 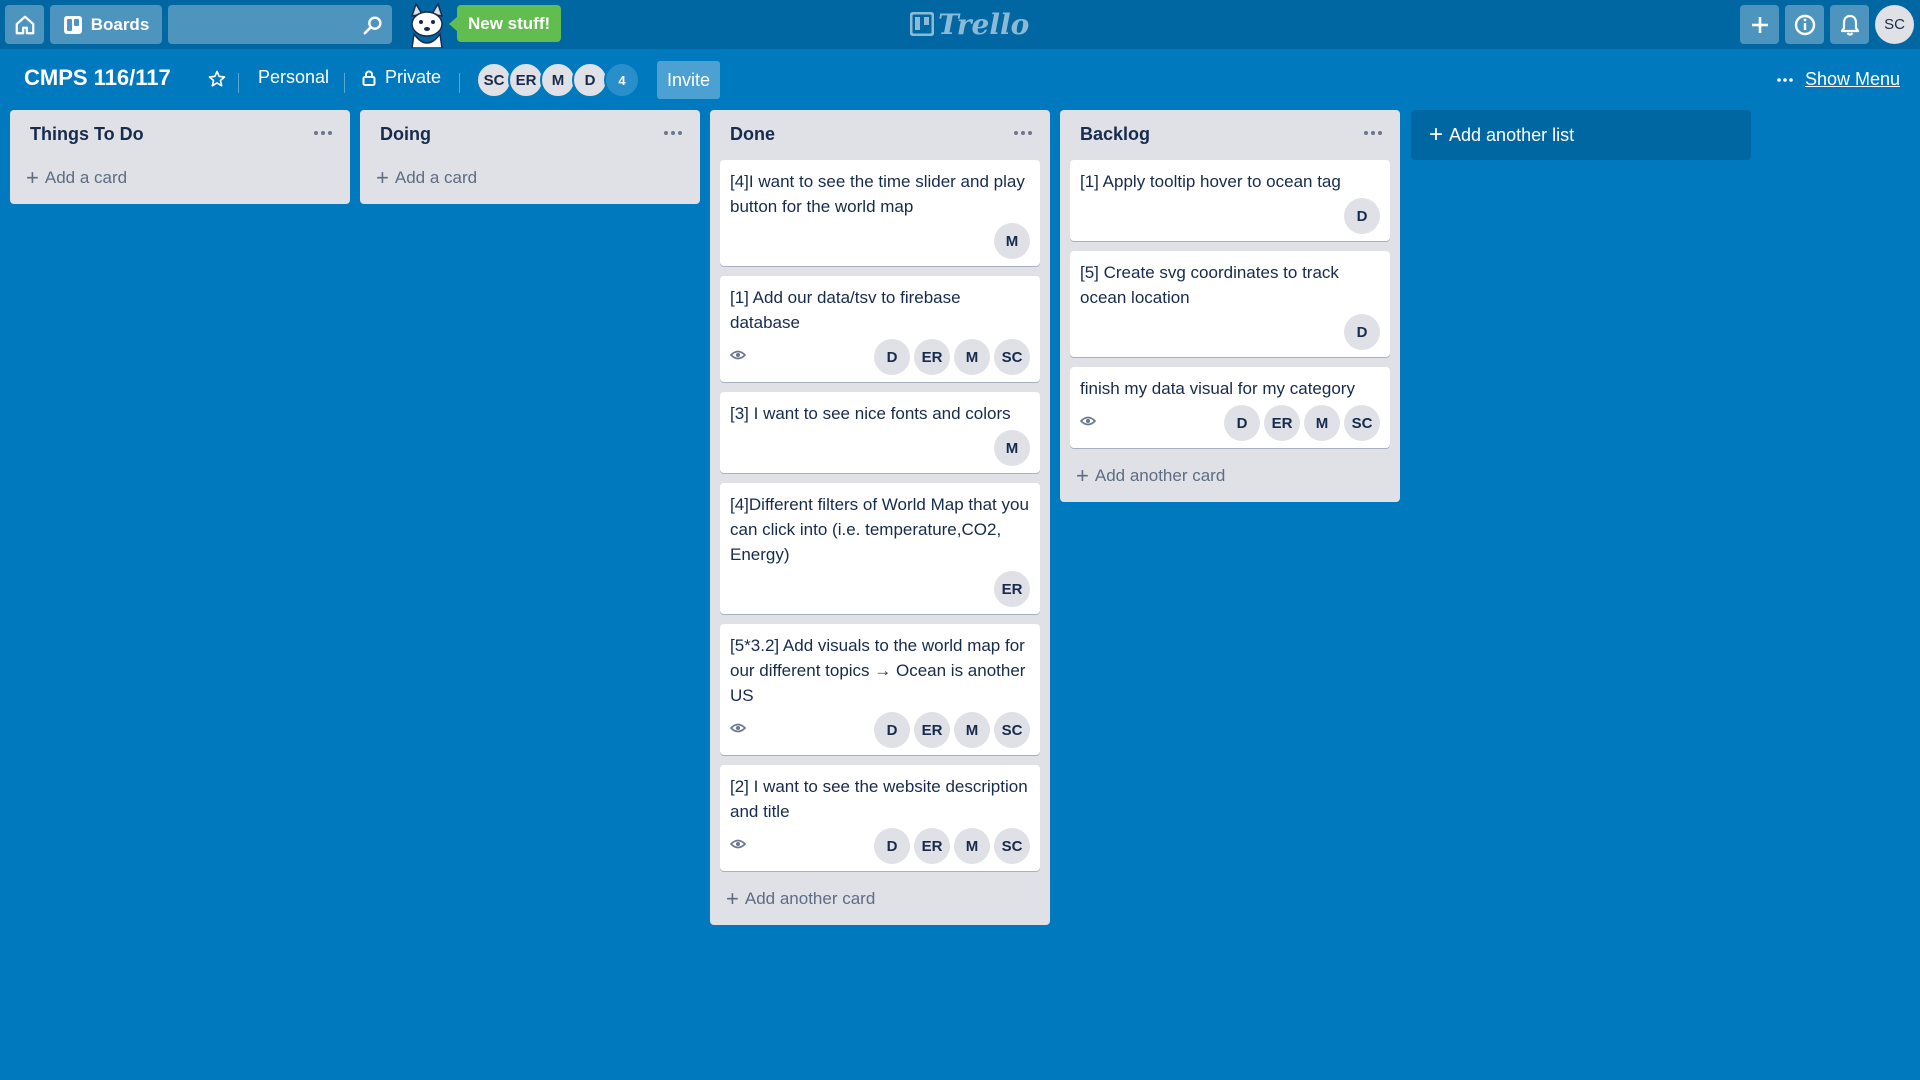 What do you see at coordinates (505, 23) in the screenshot?
I see `new-stuff-button: New stuff!` at bounding box center [505, 23].